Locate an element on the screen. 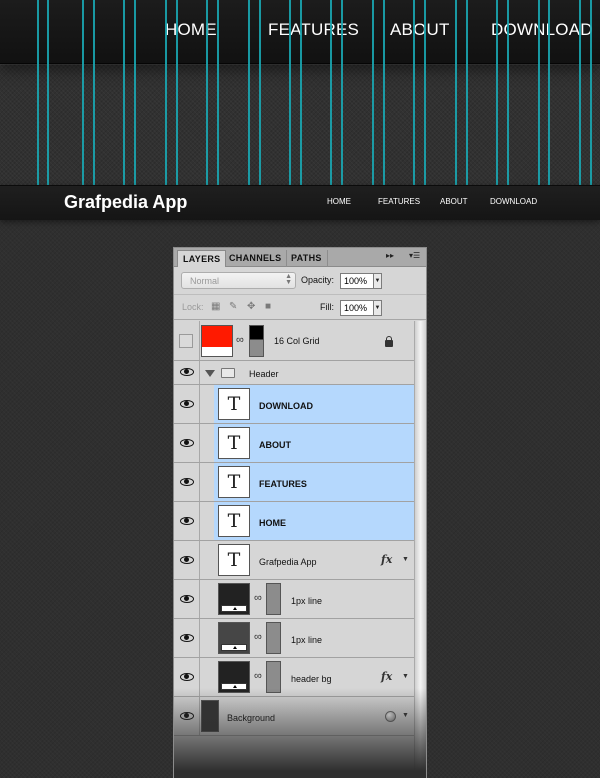 The height and width of the screenshot is (778, 600). layer-name: ABOUT is located at coordinates (275, 445).